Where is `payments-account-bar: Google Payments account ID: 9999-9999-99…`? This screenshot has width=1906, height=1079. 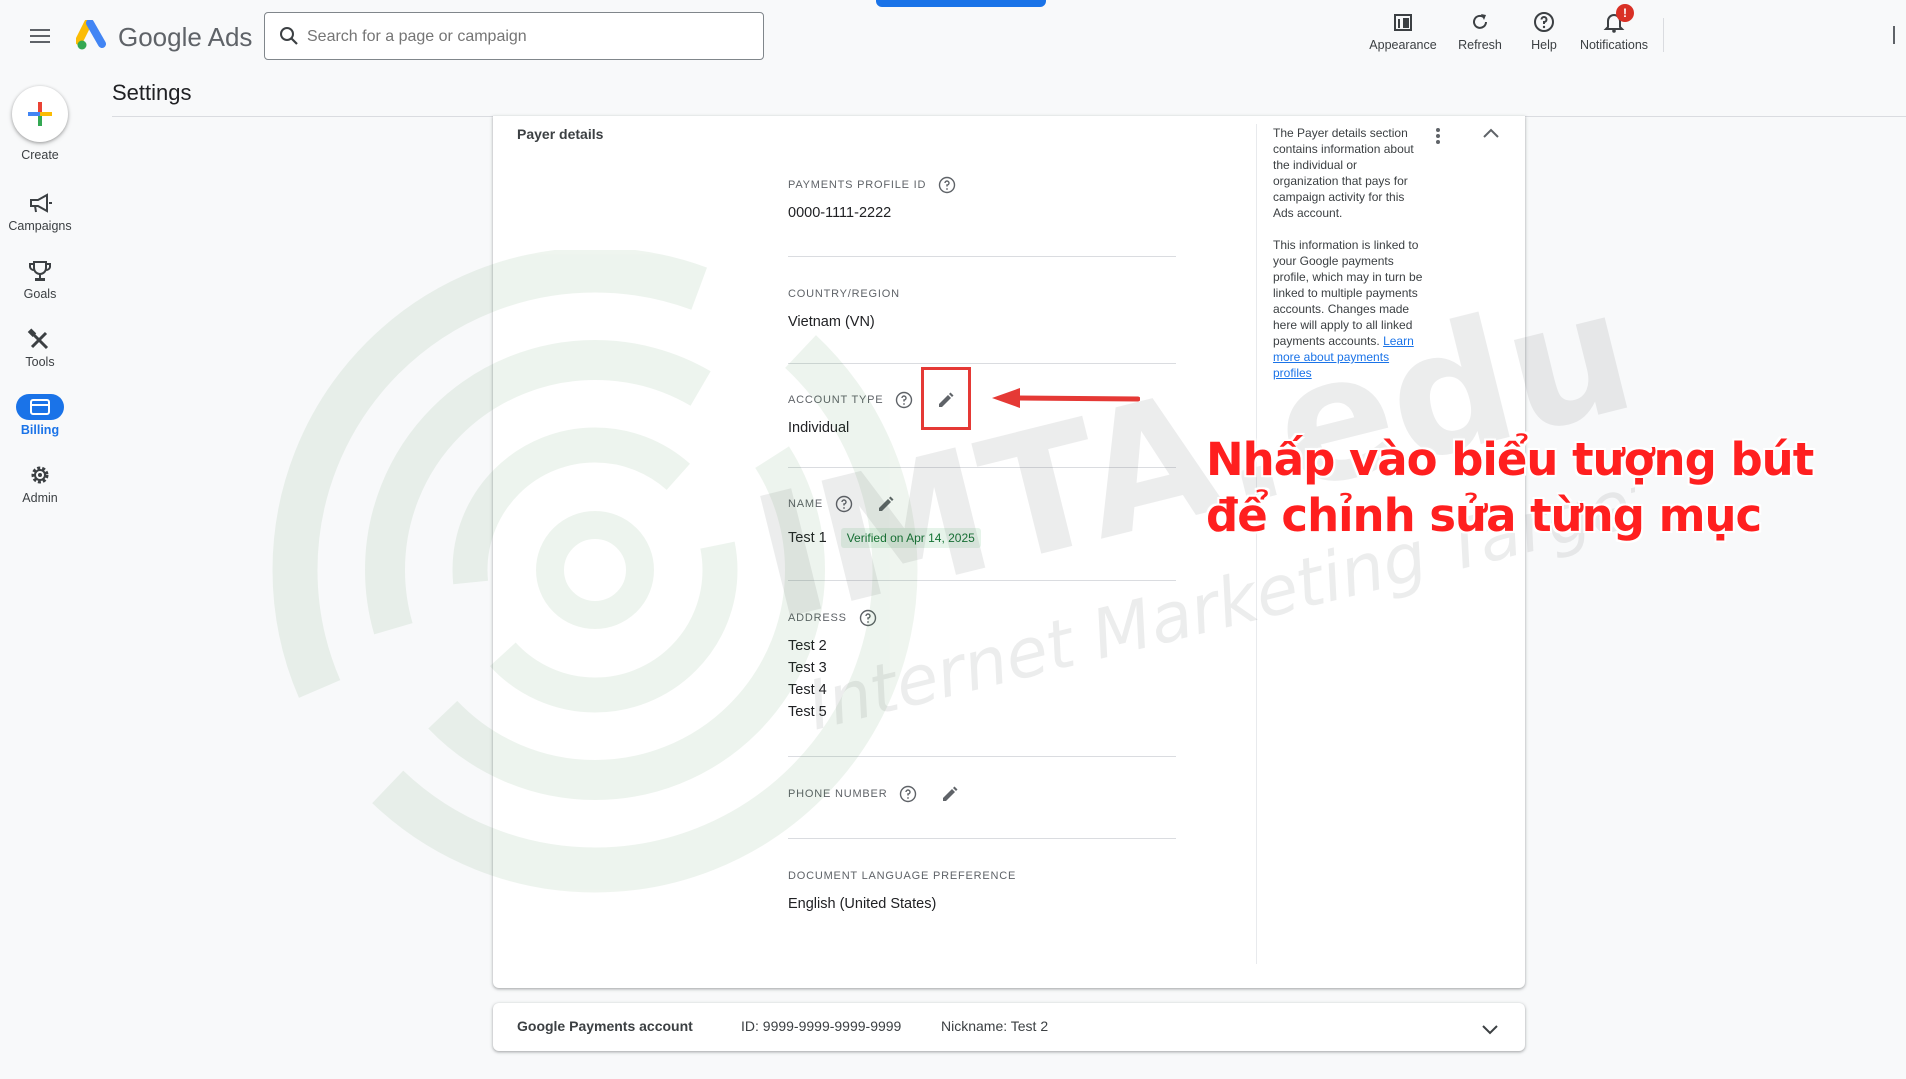 payments-account-bar: Google Payments account ID: 9999-9999-99… is located at coordinates (1009, 1027).